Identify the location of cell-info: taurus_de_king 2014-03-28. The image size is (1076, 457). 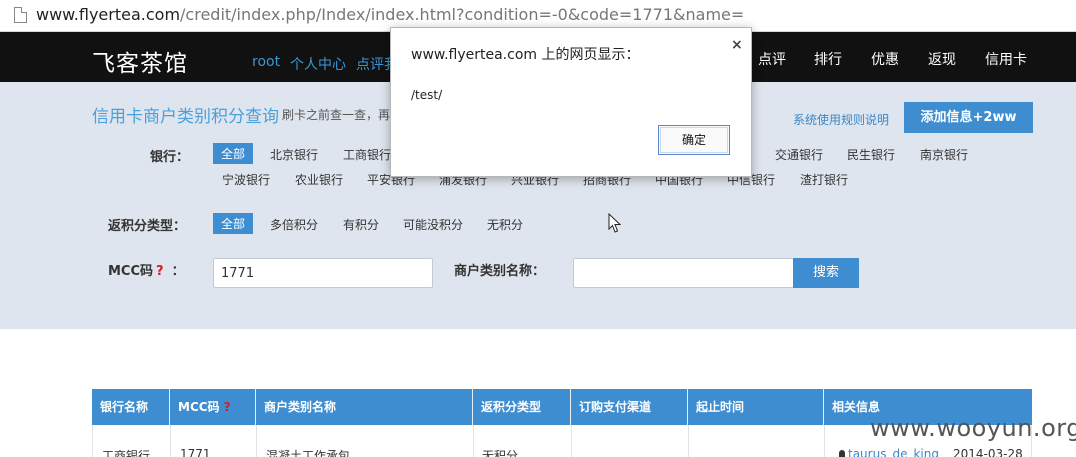
(931, 452).